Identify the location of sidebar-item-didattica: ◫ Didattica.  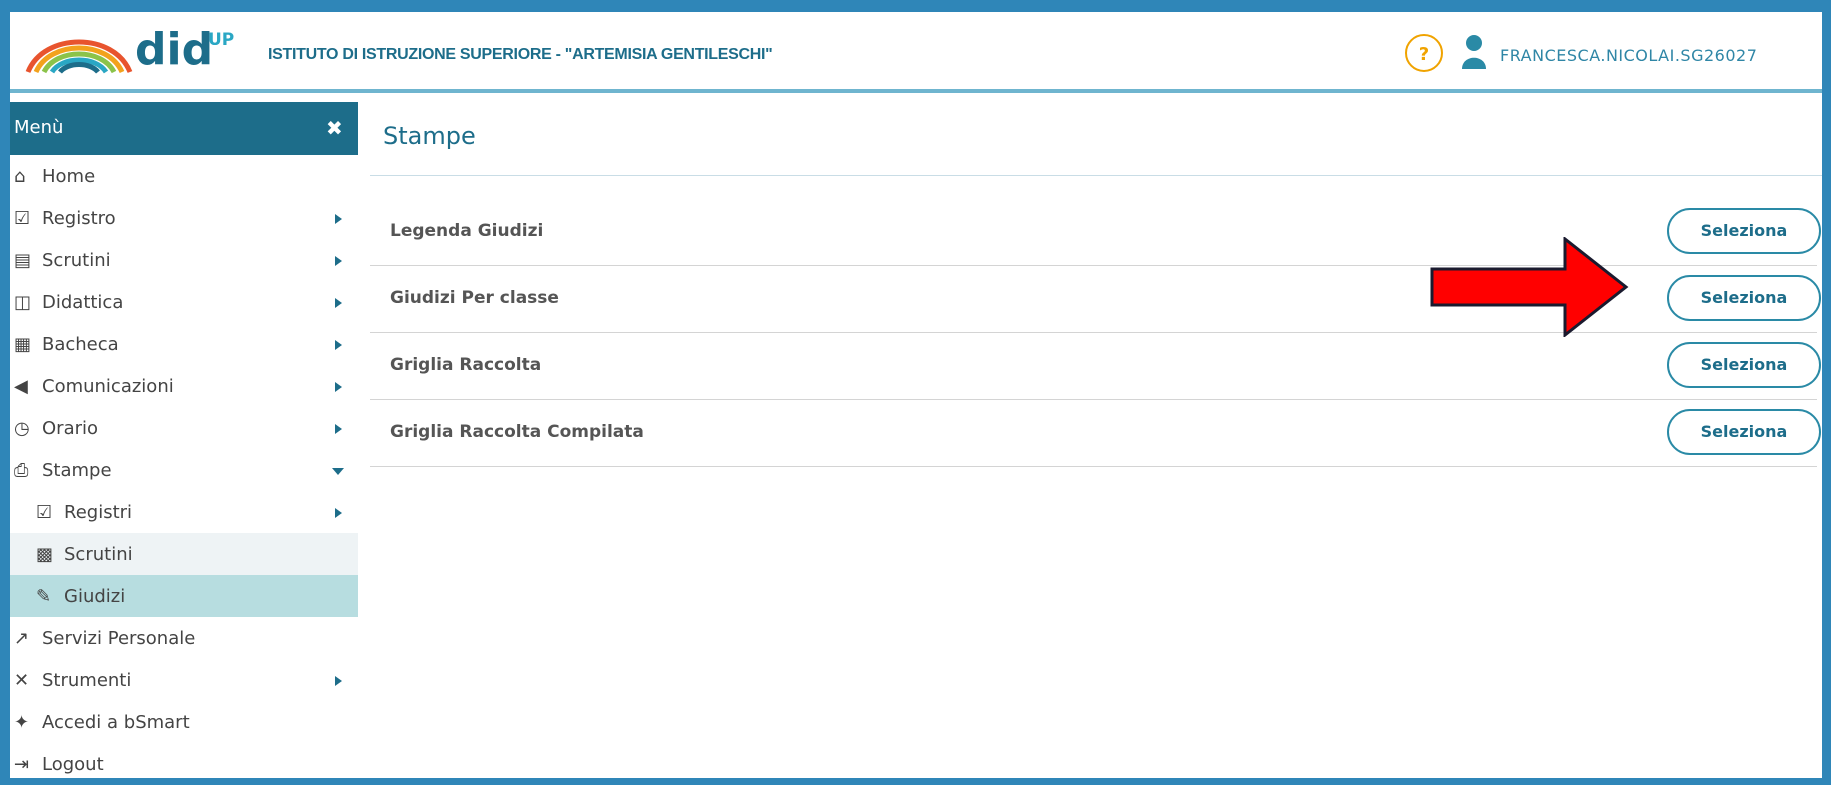
(184, 302).